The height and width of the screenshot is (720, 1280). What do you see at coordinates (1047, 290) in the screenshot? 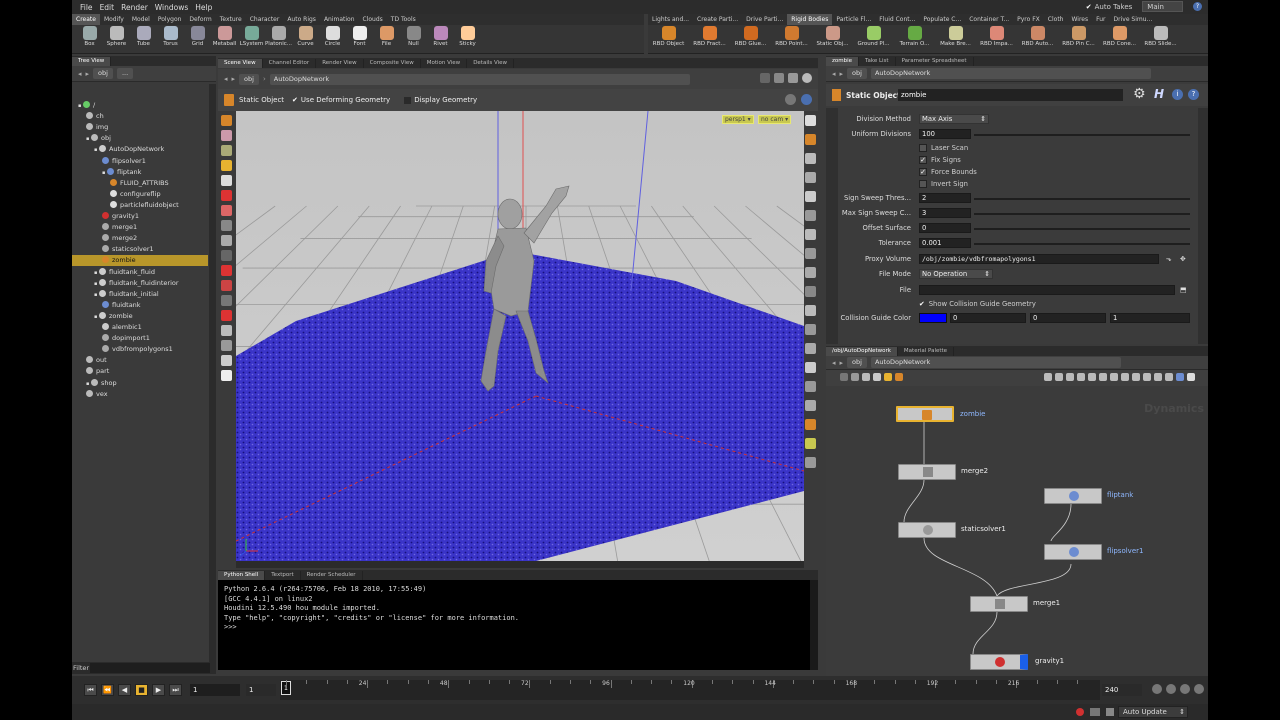
I see `file-field` at bounding box center [1047, 290].